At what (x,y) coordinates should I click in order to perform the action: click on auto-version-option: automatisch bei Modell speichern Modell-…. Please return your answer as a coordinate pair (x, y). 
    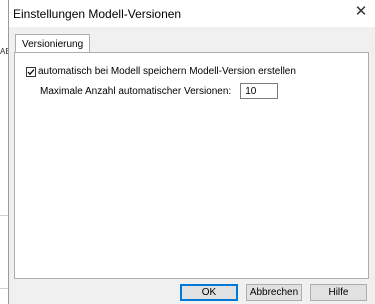
    Looking at the image, I should click on (161, 71).